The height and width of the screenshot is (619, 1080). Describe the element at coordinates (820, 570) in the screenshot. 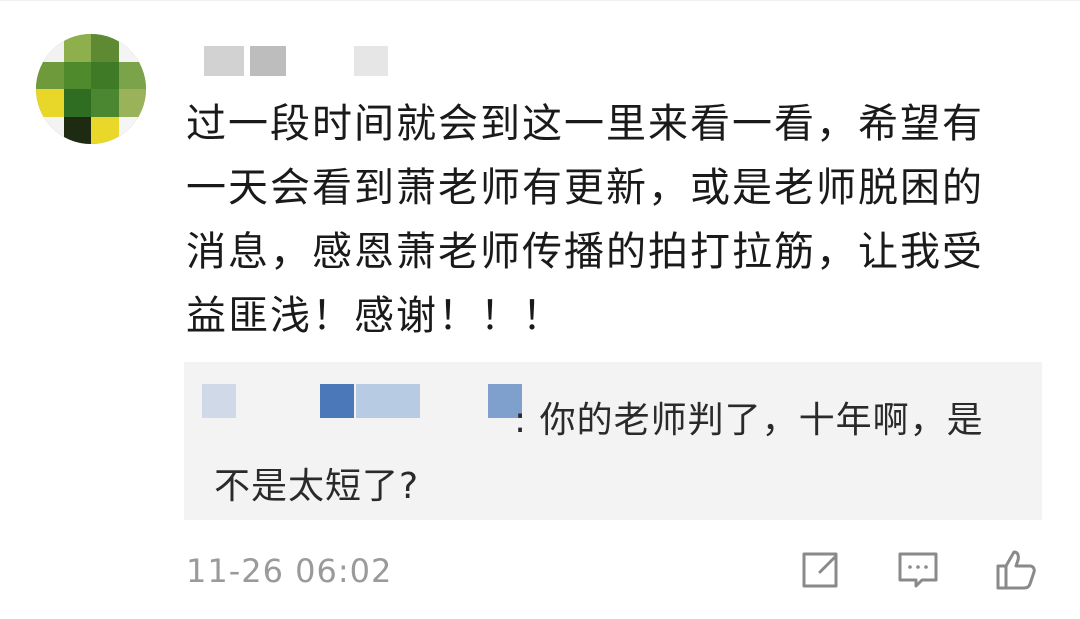

I see `share-icon` at that location.